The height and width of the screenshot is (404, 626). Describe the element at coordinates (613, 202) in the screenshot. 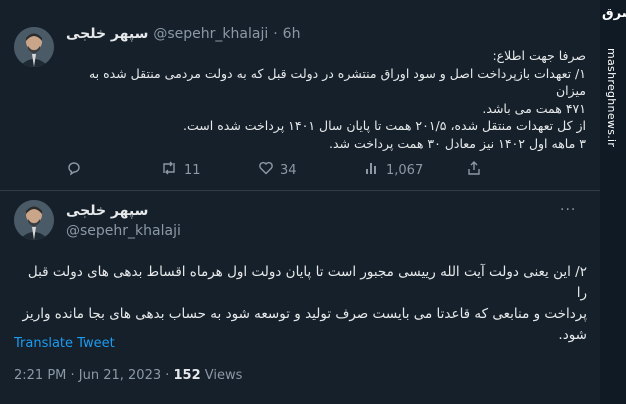

I see `watermark-strip: مشرق mashreghnews.ir` at that location.